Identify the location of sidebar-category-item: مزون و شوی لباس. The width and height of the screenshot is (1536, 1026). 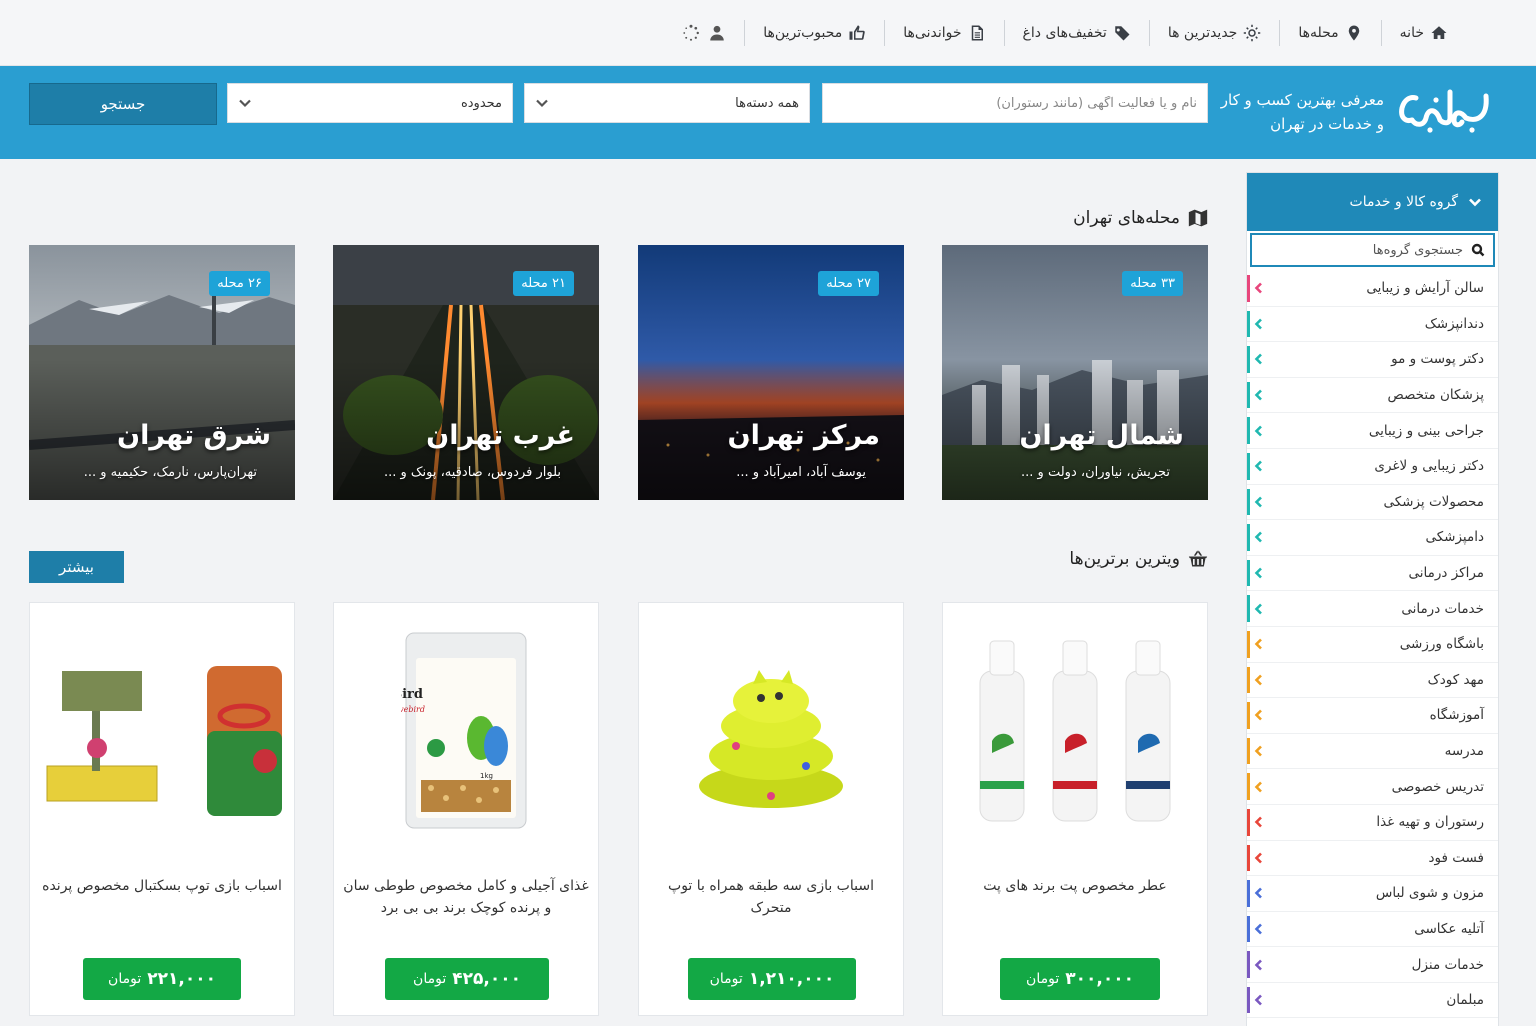
(1372, 894).